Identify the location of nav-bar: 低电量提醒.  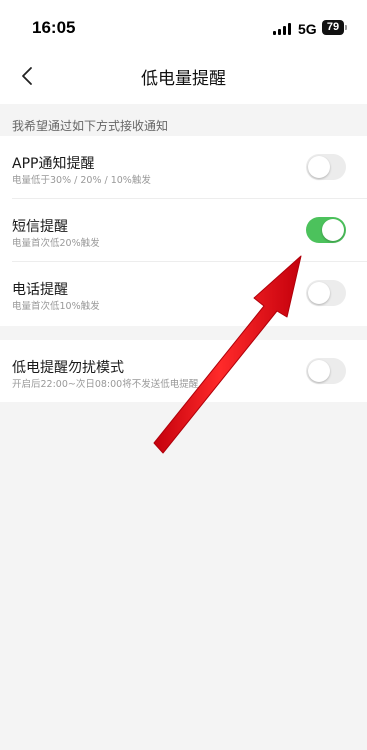
(183, 76).